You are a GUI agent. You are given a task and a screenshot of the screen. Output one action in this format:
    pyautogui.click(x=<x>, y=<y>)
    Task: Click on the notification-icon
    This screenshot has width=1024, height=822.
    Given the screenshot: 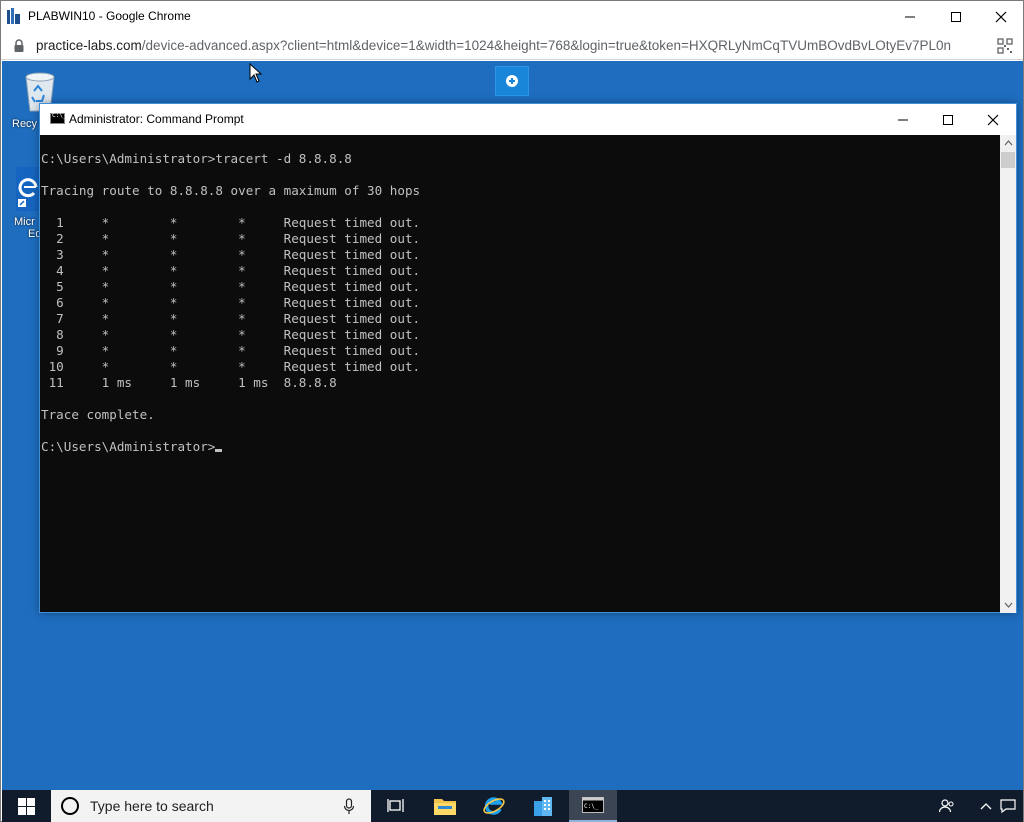 What is the action you would take?
    pyautogui.click(x=1008, y=806)
    